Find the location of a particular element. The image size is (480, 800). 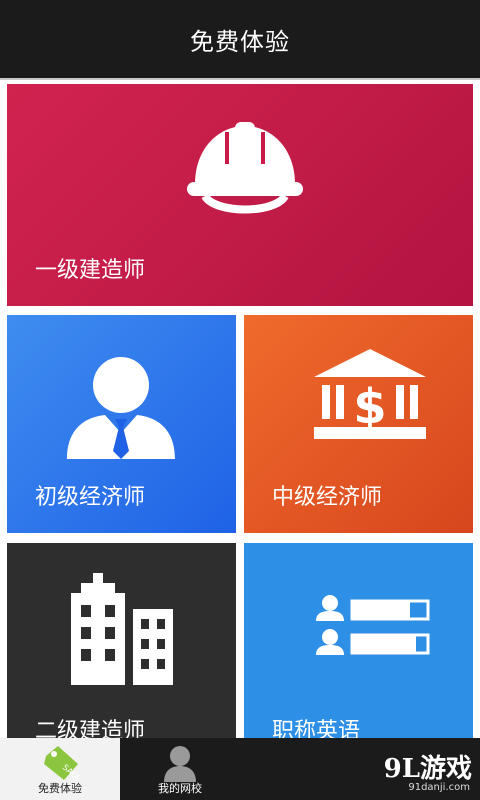

buildings-icon is located at coordinates (122, 629).